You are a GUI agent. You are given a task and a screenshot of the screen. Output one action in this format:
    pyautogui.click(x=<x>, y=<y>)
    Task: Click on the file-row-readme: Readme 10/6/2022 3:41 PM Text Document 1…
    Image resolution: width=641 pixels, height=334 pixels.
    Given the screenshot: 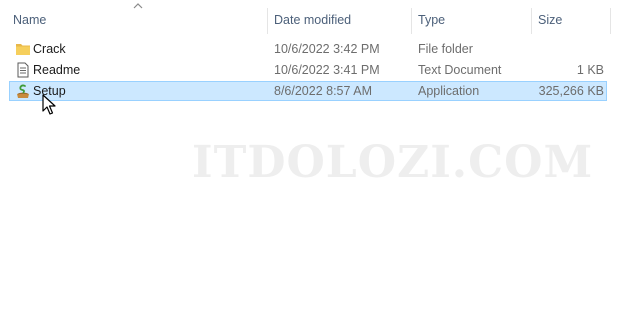 What is the action you would take?
    pyautogui.click(x=308, y=70)
    